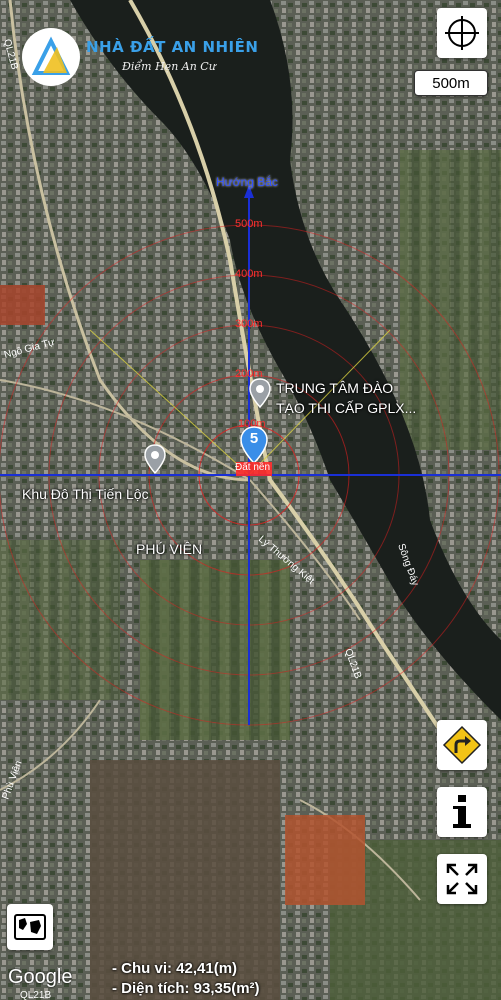  I want to click on logo-emblem-icon, so click(51, 55).